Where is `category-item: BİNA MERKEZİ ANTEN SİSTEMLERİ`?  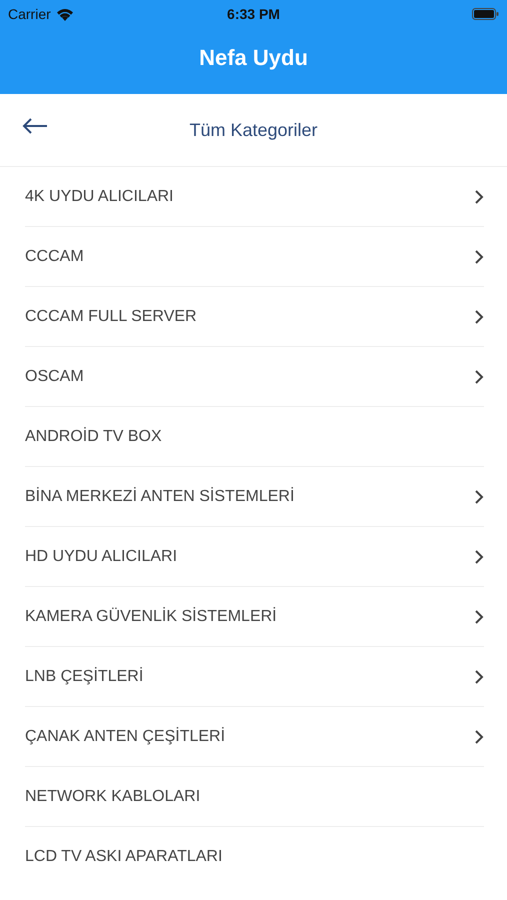
category-item: BİNA MERKEZİ ANTEN SİSTEMLERİ is located at coordinates (159, 497).